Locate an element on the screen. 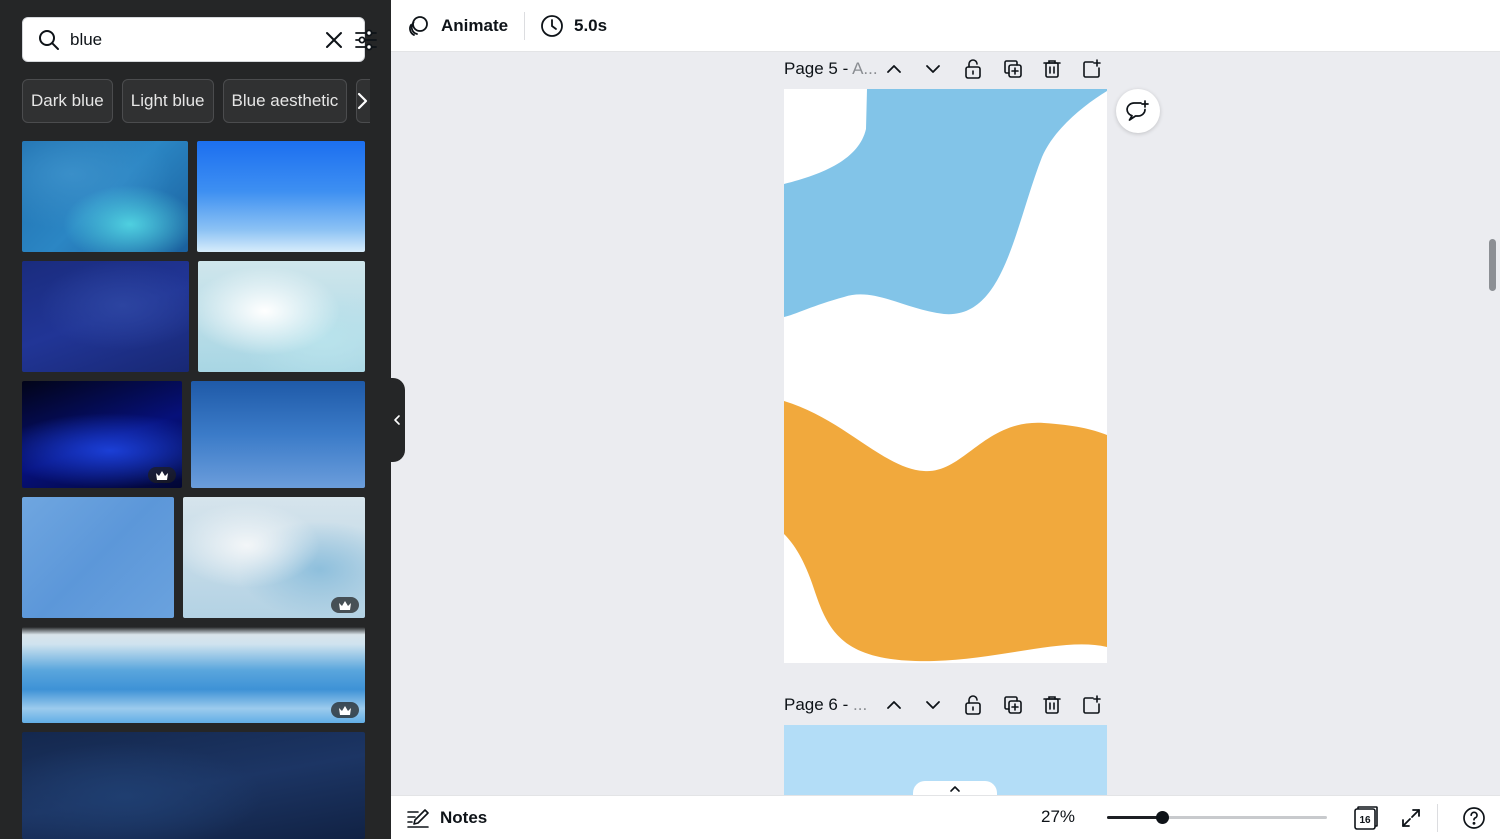 The image size is (1500, 839). chevron-left-icon is located at coordinates (397, 420).